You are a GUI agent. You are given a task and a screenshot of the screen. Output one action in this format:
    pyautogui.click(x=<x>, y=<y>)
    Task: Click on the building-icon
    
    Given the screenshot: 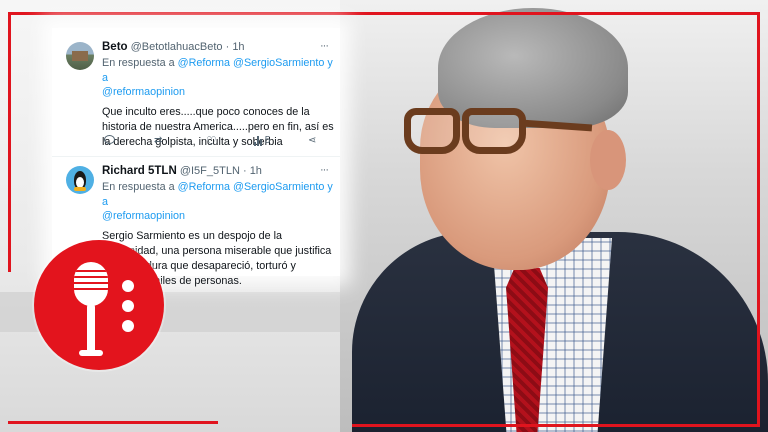 What is the action you would take?
    pyautogui.click(x=80, y=56)
    